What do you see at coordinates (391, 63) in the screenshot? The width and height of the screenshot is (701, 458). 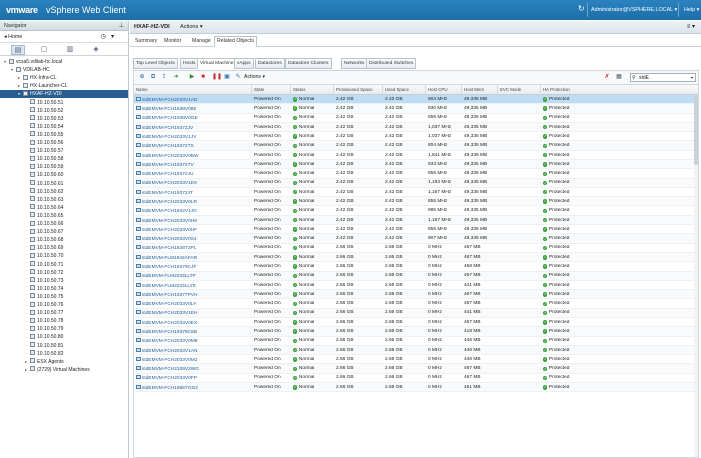 I see `subtab-distributed-switches: Distributed Switches` at bounding box center [391, 63].